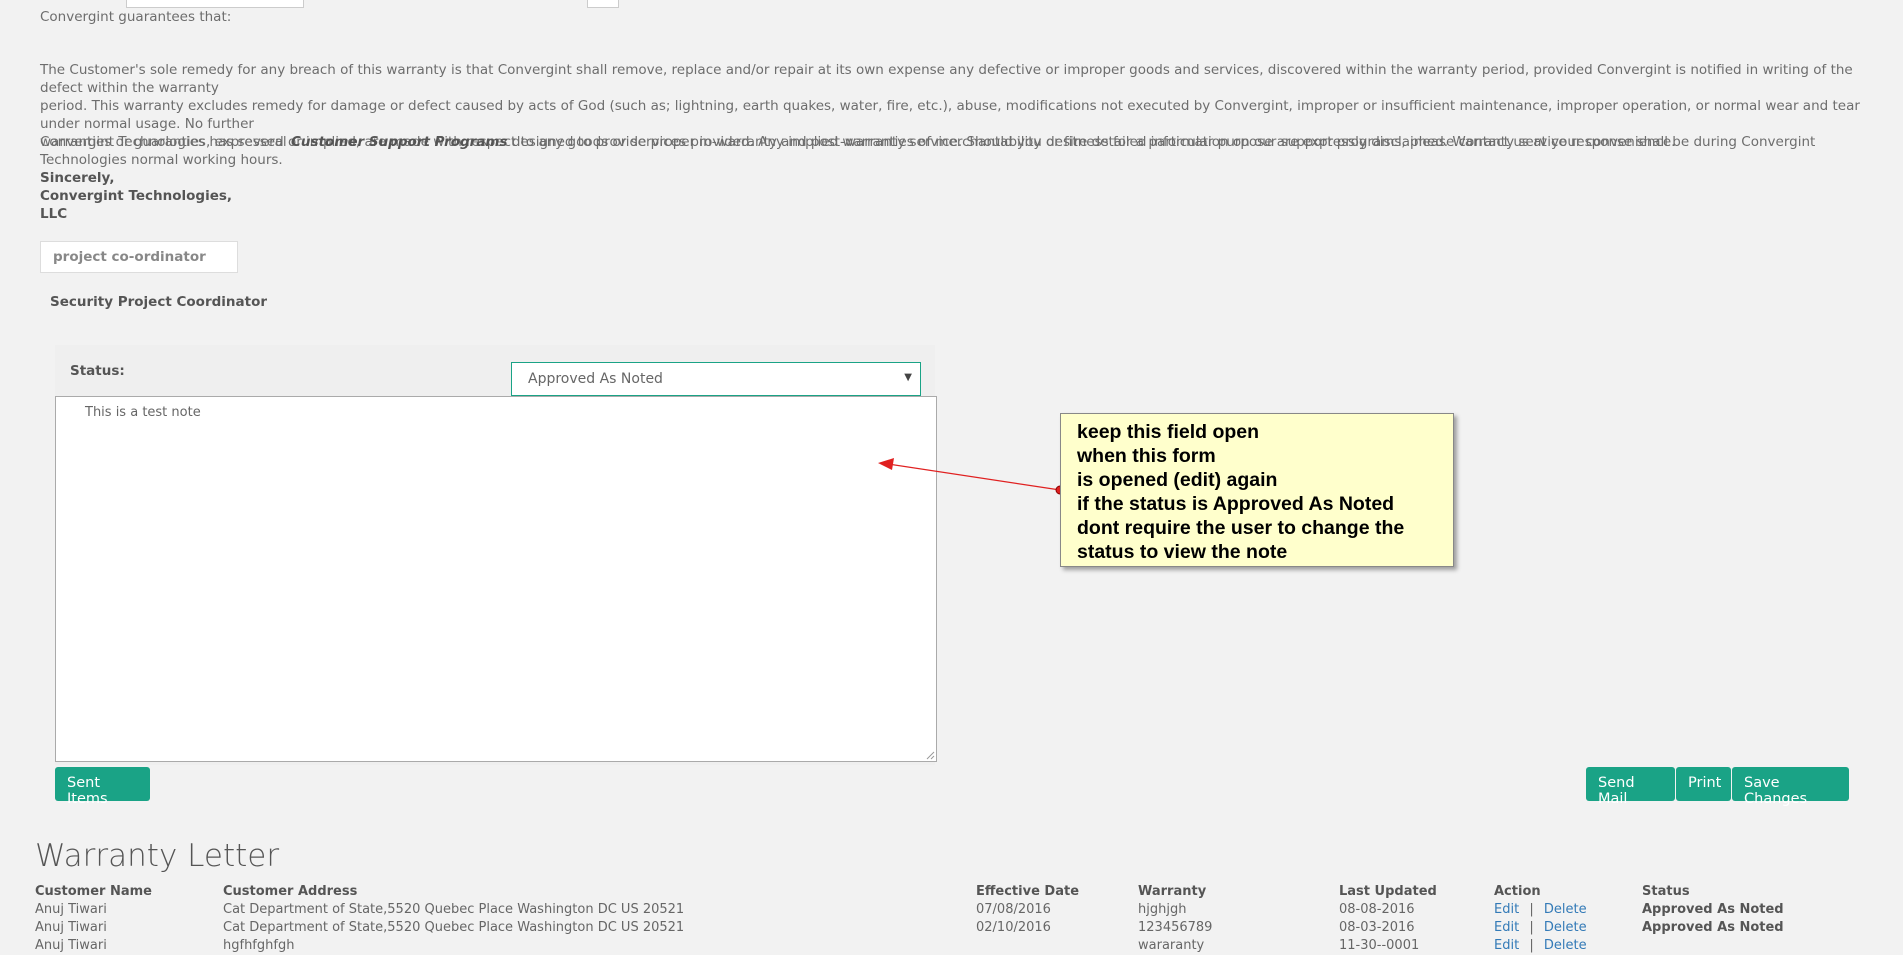 Image resolution: width=1903 pixels, height=955 pixels. I want to click on table-row-warranty: wararanty, so click(1171, 945).